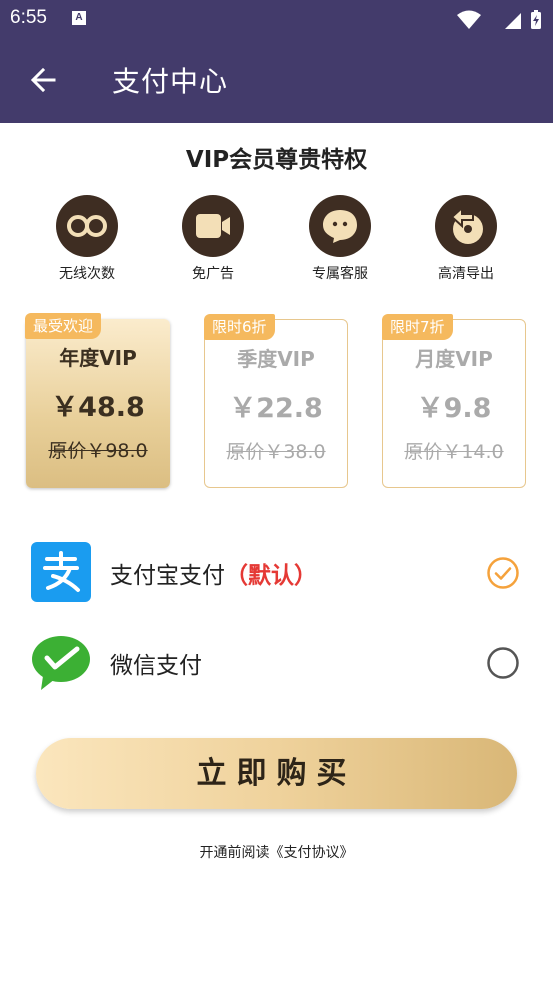  What do you see at coordinates (239, 327) in the screenshot?
I see `plan-badge: 限时6折` at bounding box center [239, 327].